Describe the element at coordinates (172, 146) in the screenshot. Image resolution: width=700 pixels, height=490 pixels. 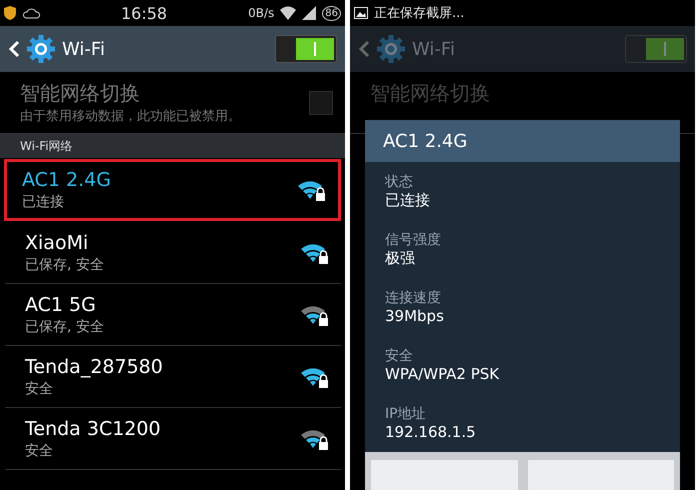
I see `section-header: Wi-Fi网络` at that location.